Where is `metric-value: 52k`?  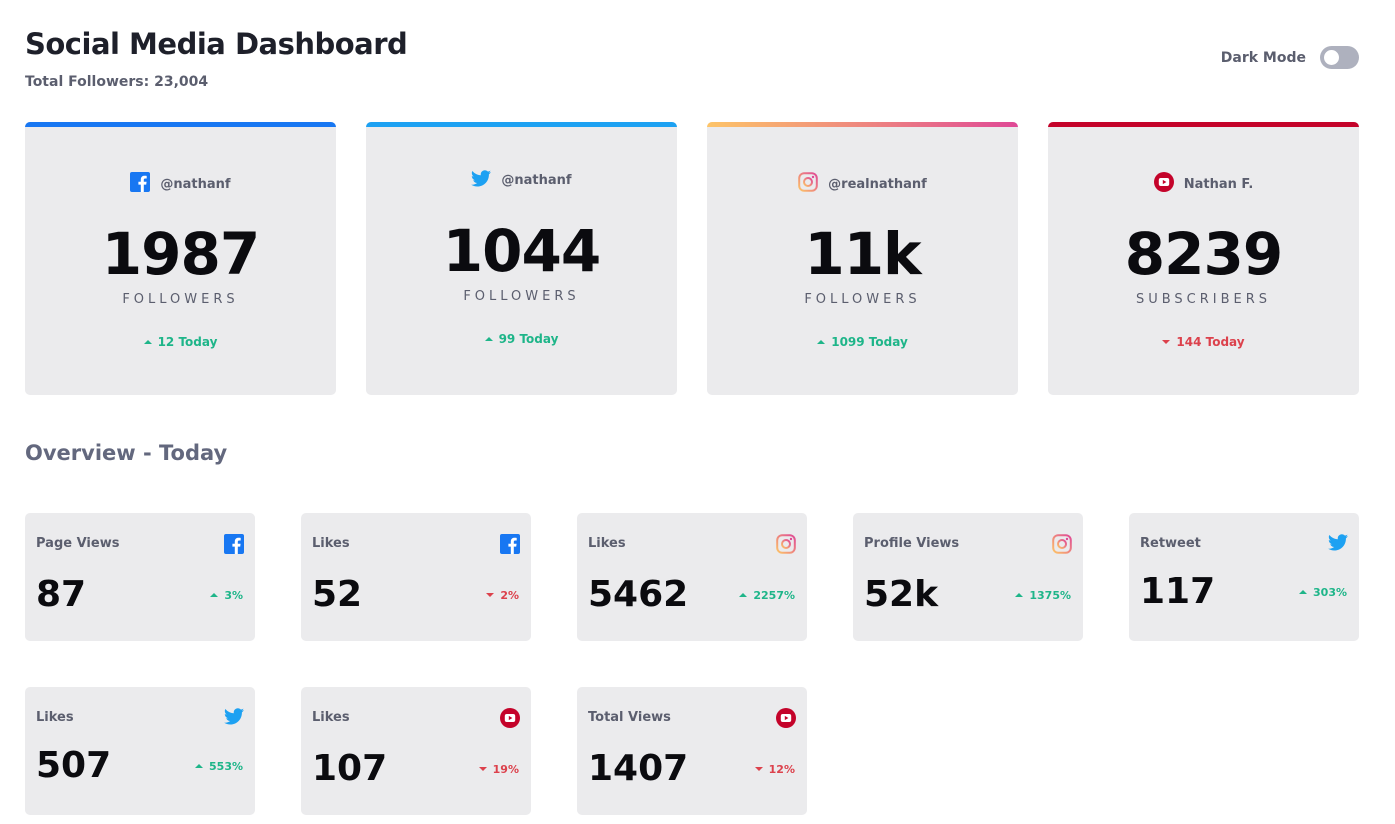 metric-value: 52k is located at coordinates (901, 594).